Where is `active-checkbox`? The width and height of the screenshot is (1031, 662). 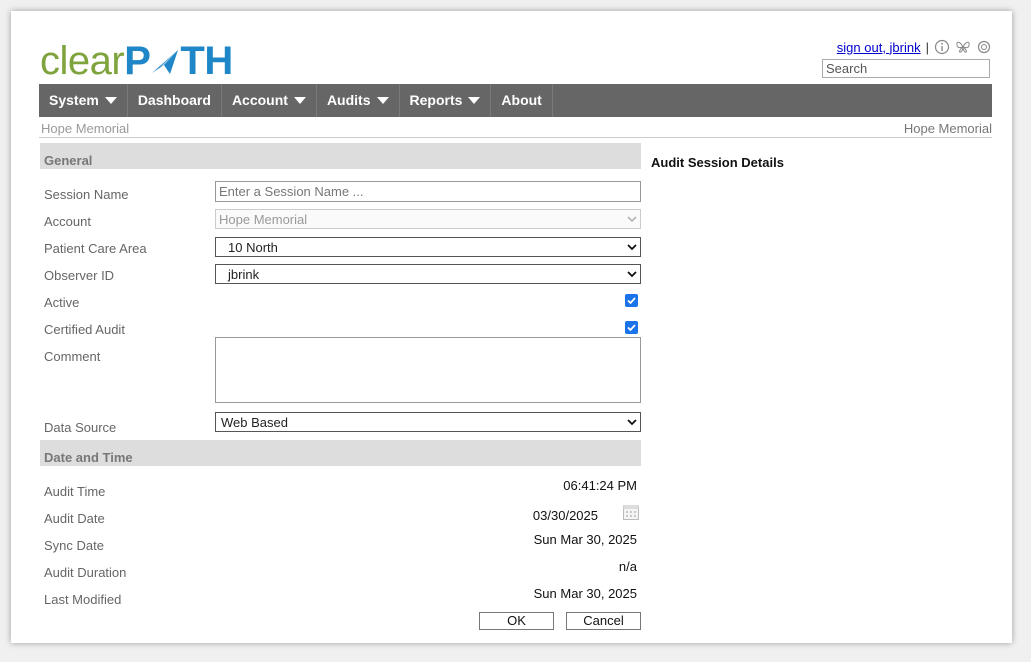 active-checkbox is located at coordinates (631, 300).